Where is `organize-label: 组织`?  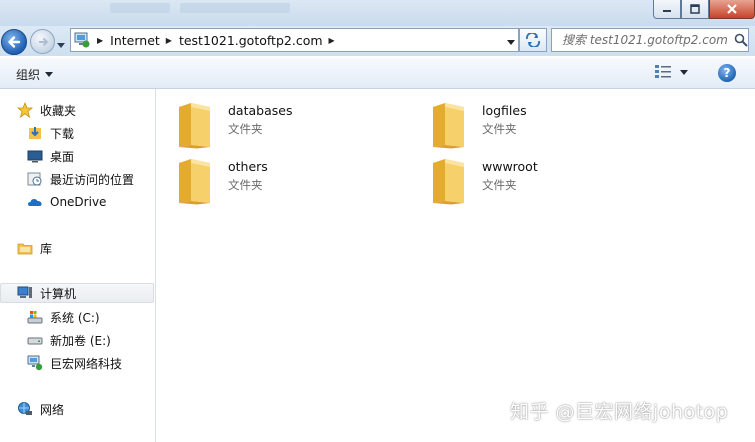 organize-label: 组织 is located at coordinates (28, 75).